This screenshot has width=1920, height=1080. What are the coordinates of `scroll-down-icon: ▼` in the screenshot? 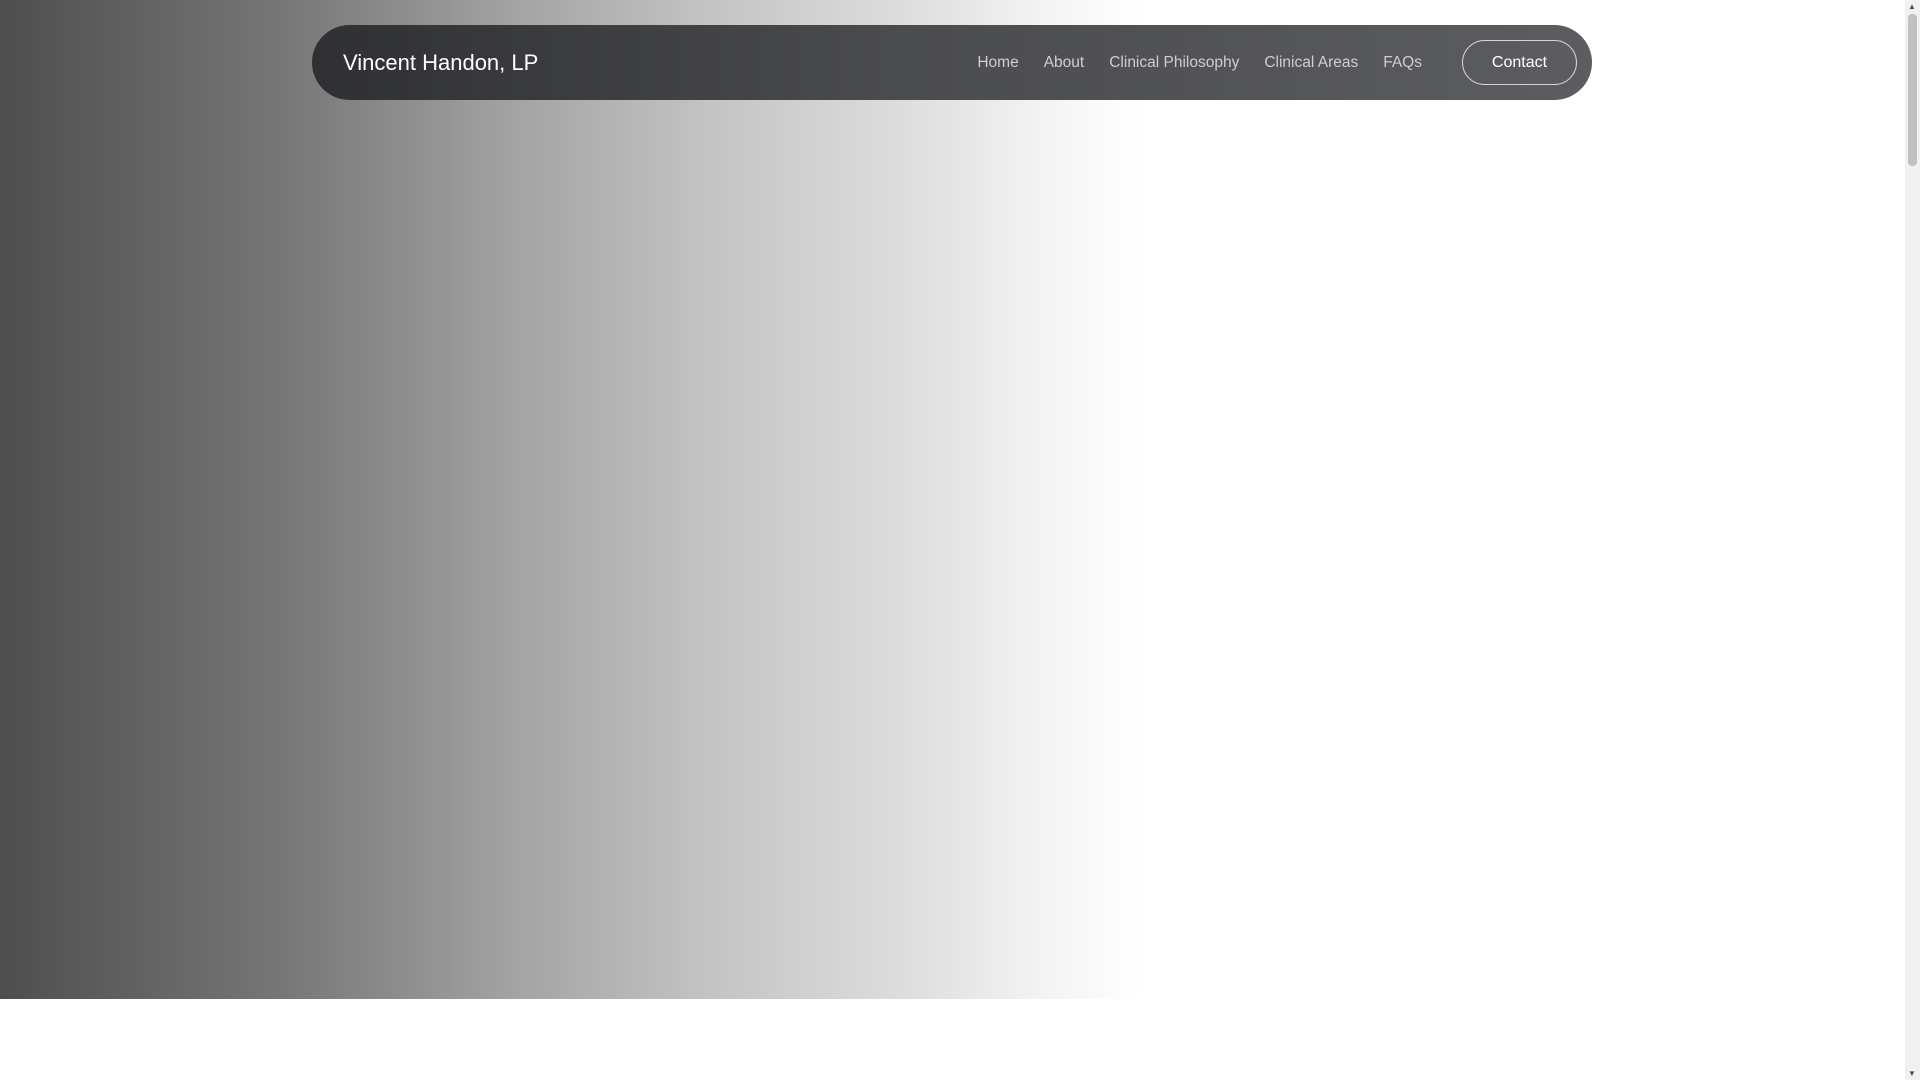 It's located at (1912, 1073).